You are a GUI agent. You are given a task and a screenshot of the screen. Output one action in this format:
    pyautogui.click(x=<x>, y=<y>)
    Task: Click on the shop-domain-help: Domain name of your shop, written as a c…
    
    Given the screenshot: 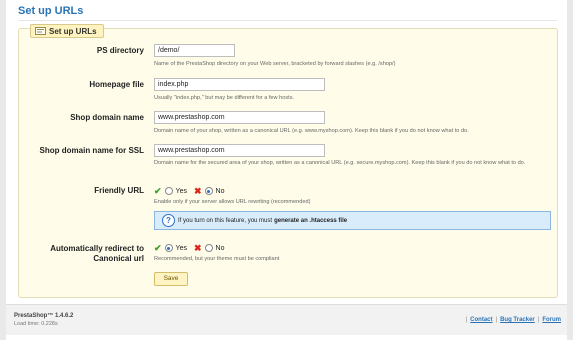 What is the action you would take?
    pyautogui.click(x=311, y=131)
    